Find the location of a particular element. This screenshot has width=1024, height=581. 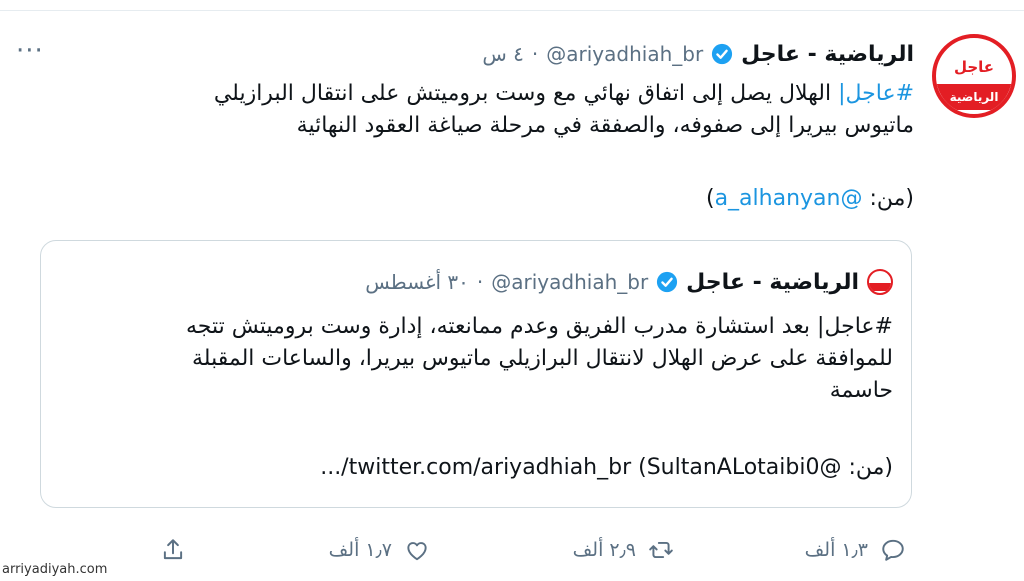

reply-button: ١٫٣ ألف is located at coordinates (855, 550).